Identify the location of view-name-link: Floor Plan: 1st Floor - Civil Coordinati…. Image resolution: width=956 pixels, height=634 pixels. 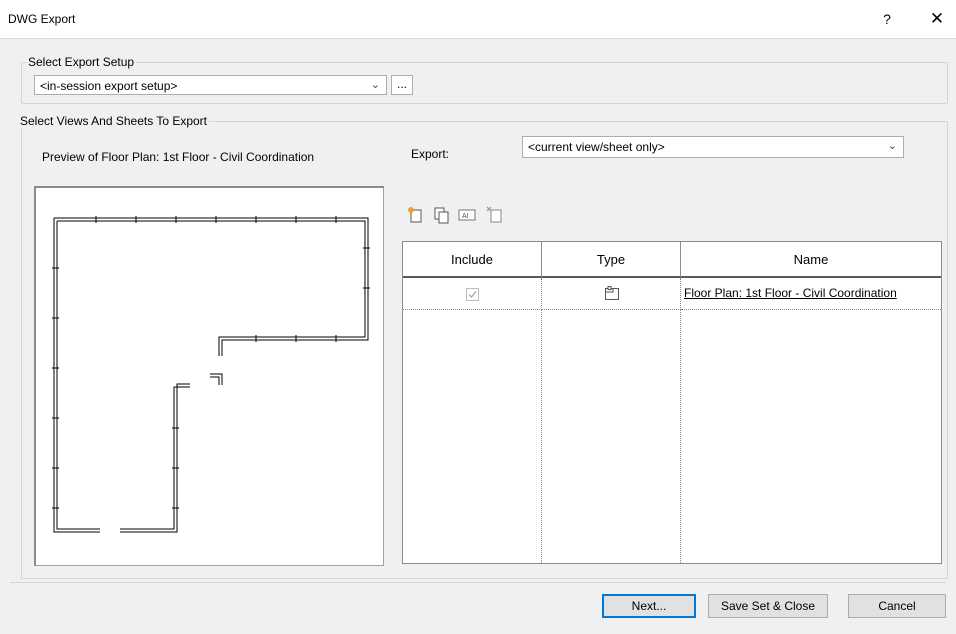
(790, 293).